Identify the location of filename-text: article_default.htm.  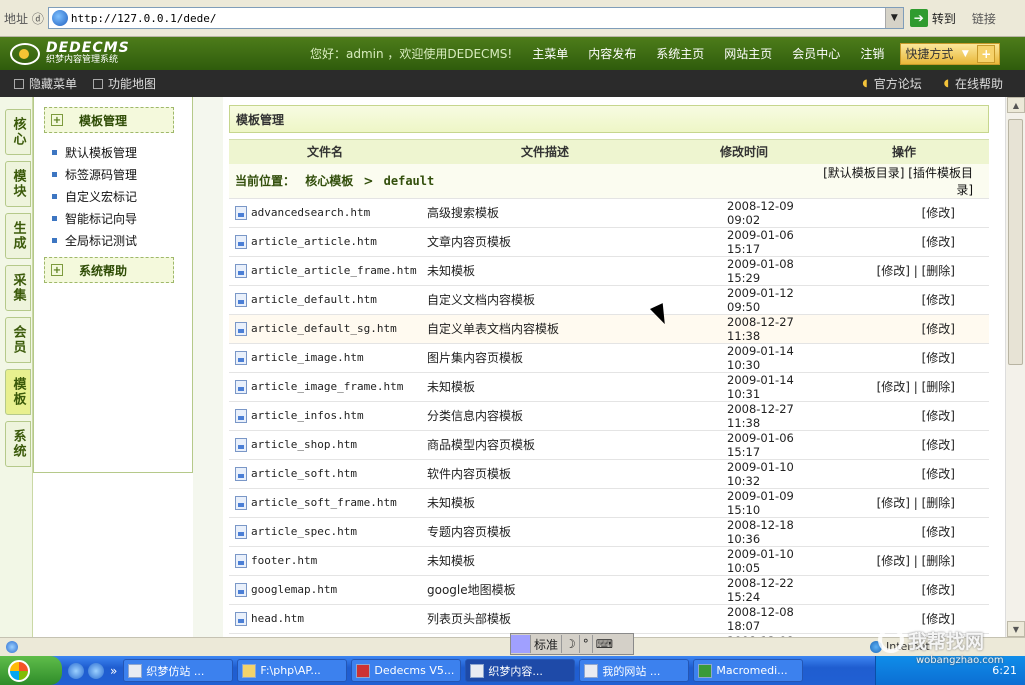
(314, 299).